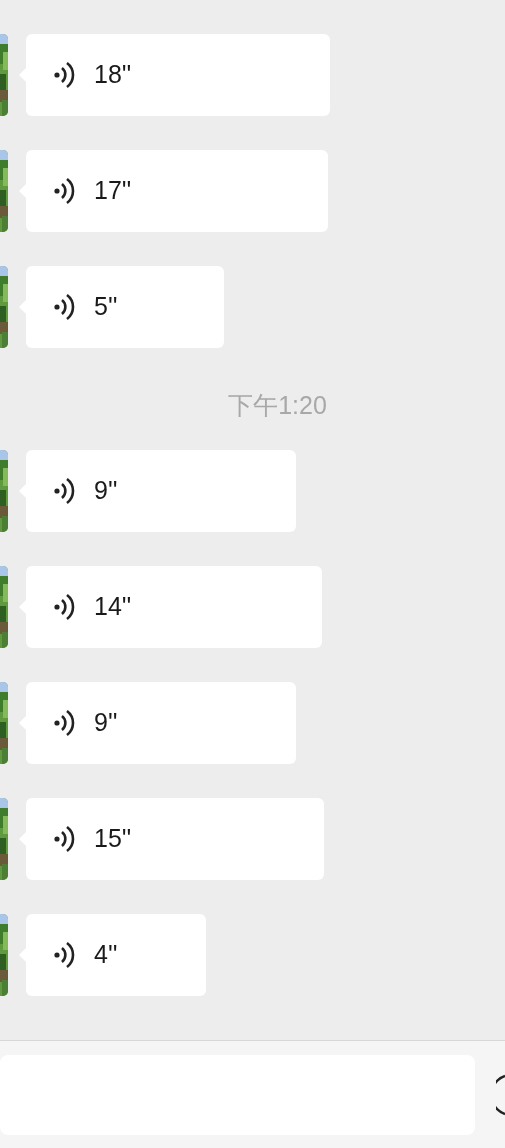  I want to click on voice-duration: 14'', so click(113, 607).